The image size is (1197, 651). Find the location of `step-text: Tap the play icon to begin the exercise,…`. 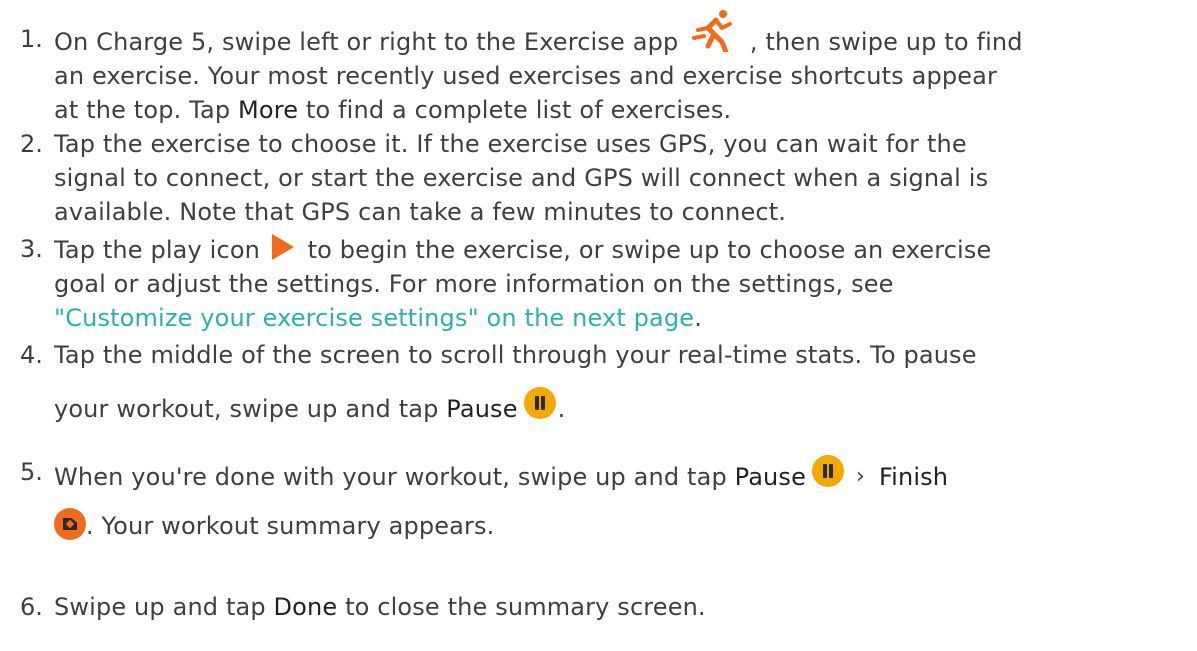

step-text: Tap the play icon to begin the exercise,… is located at coordinates (619, 283).